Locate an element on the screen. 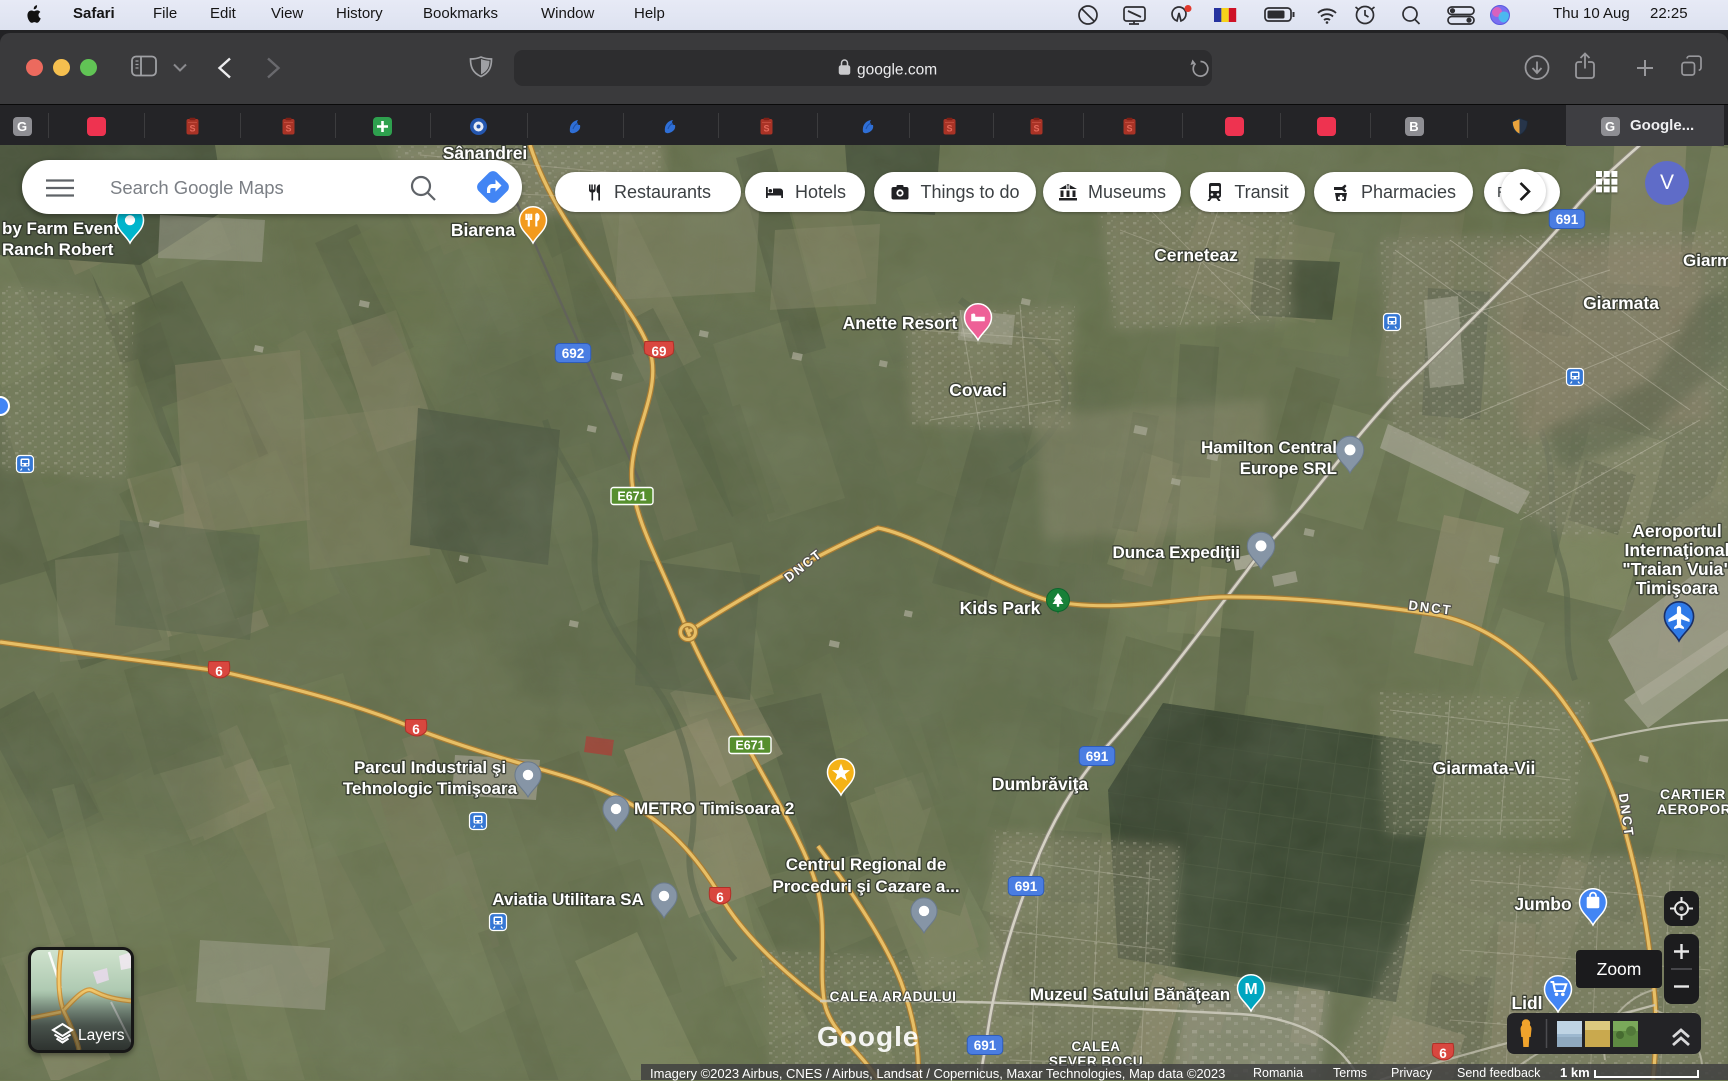 The width and height of the screenshot is (1728, 1081). svg-text: M is located at coordinates (1068, 188).